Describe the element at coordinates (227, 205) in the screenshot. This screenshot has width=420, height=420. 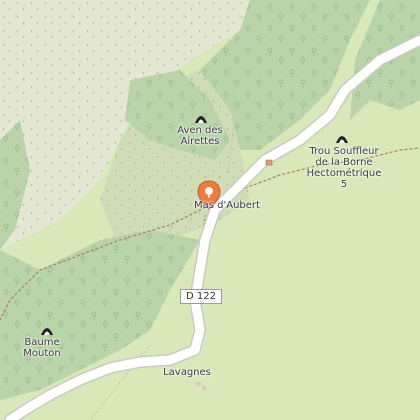
I see `place-label-mas-daubert: Mas d'Aubert` at that location.